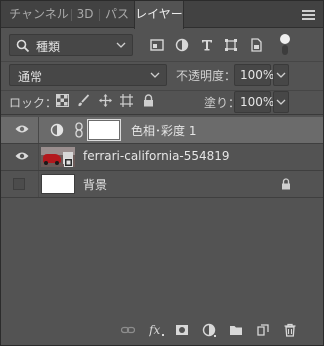 The height and width of the screenshot is (346, 324). I want to click on adjustment-layer-icon, so click(57, 130).